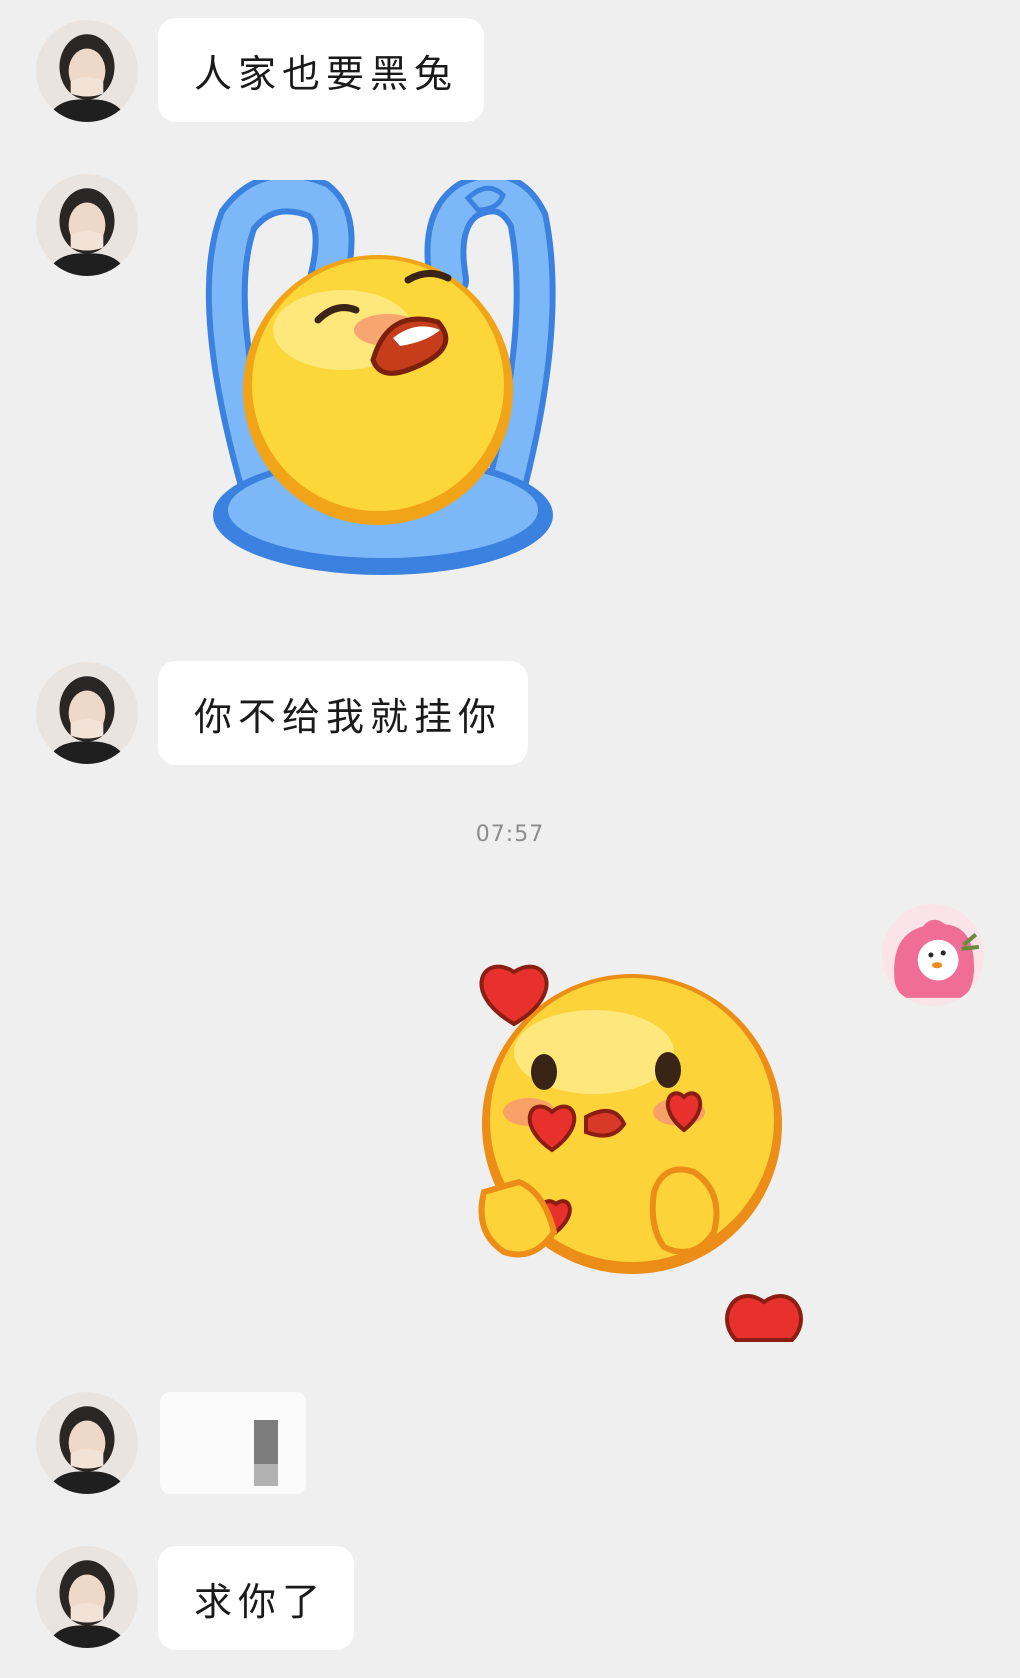 The width and height of the screenshot is (1020, 1678). What do you see at coordinates (348, 716) in the screenshot?
I see `message-text: 你不给我就挂你` at bounding box center [348, 716].